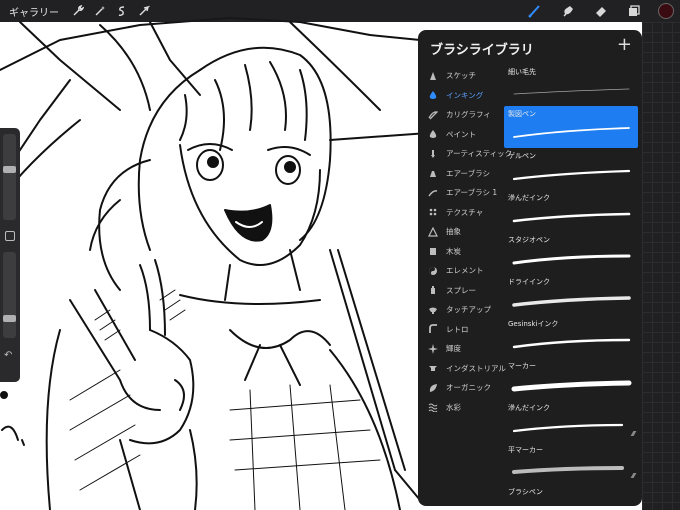 This screenshot has width=680, height=510. Describe the element at coordinates (479, 154) in the screenshot. I see `brush-category-label: アーティスティック` at that location.